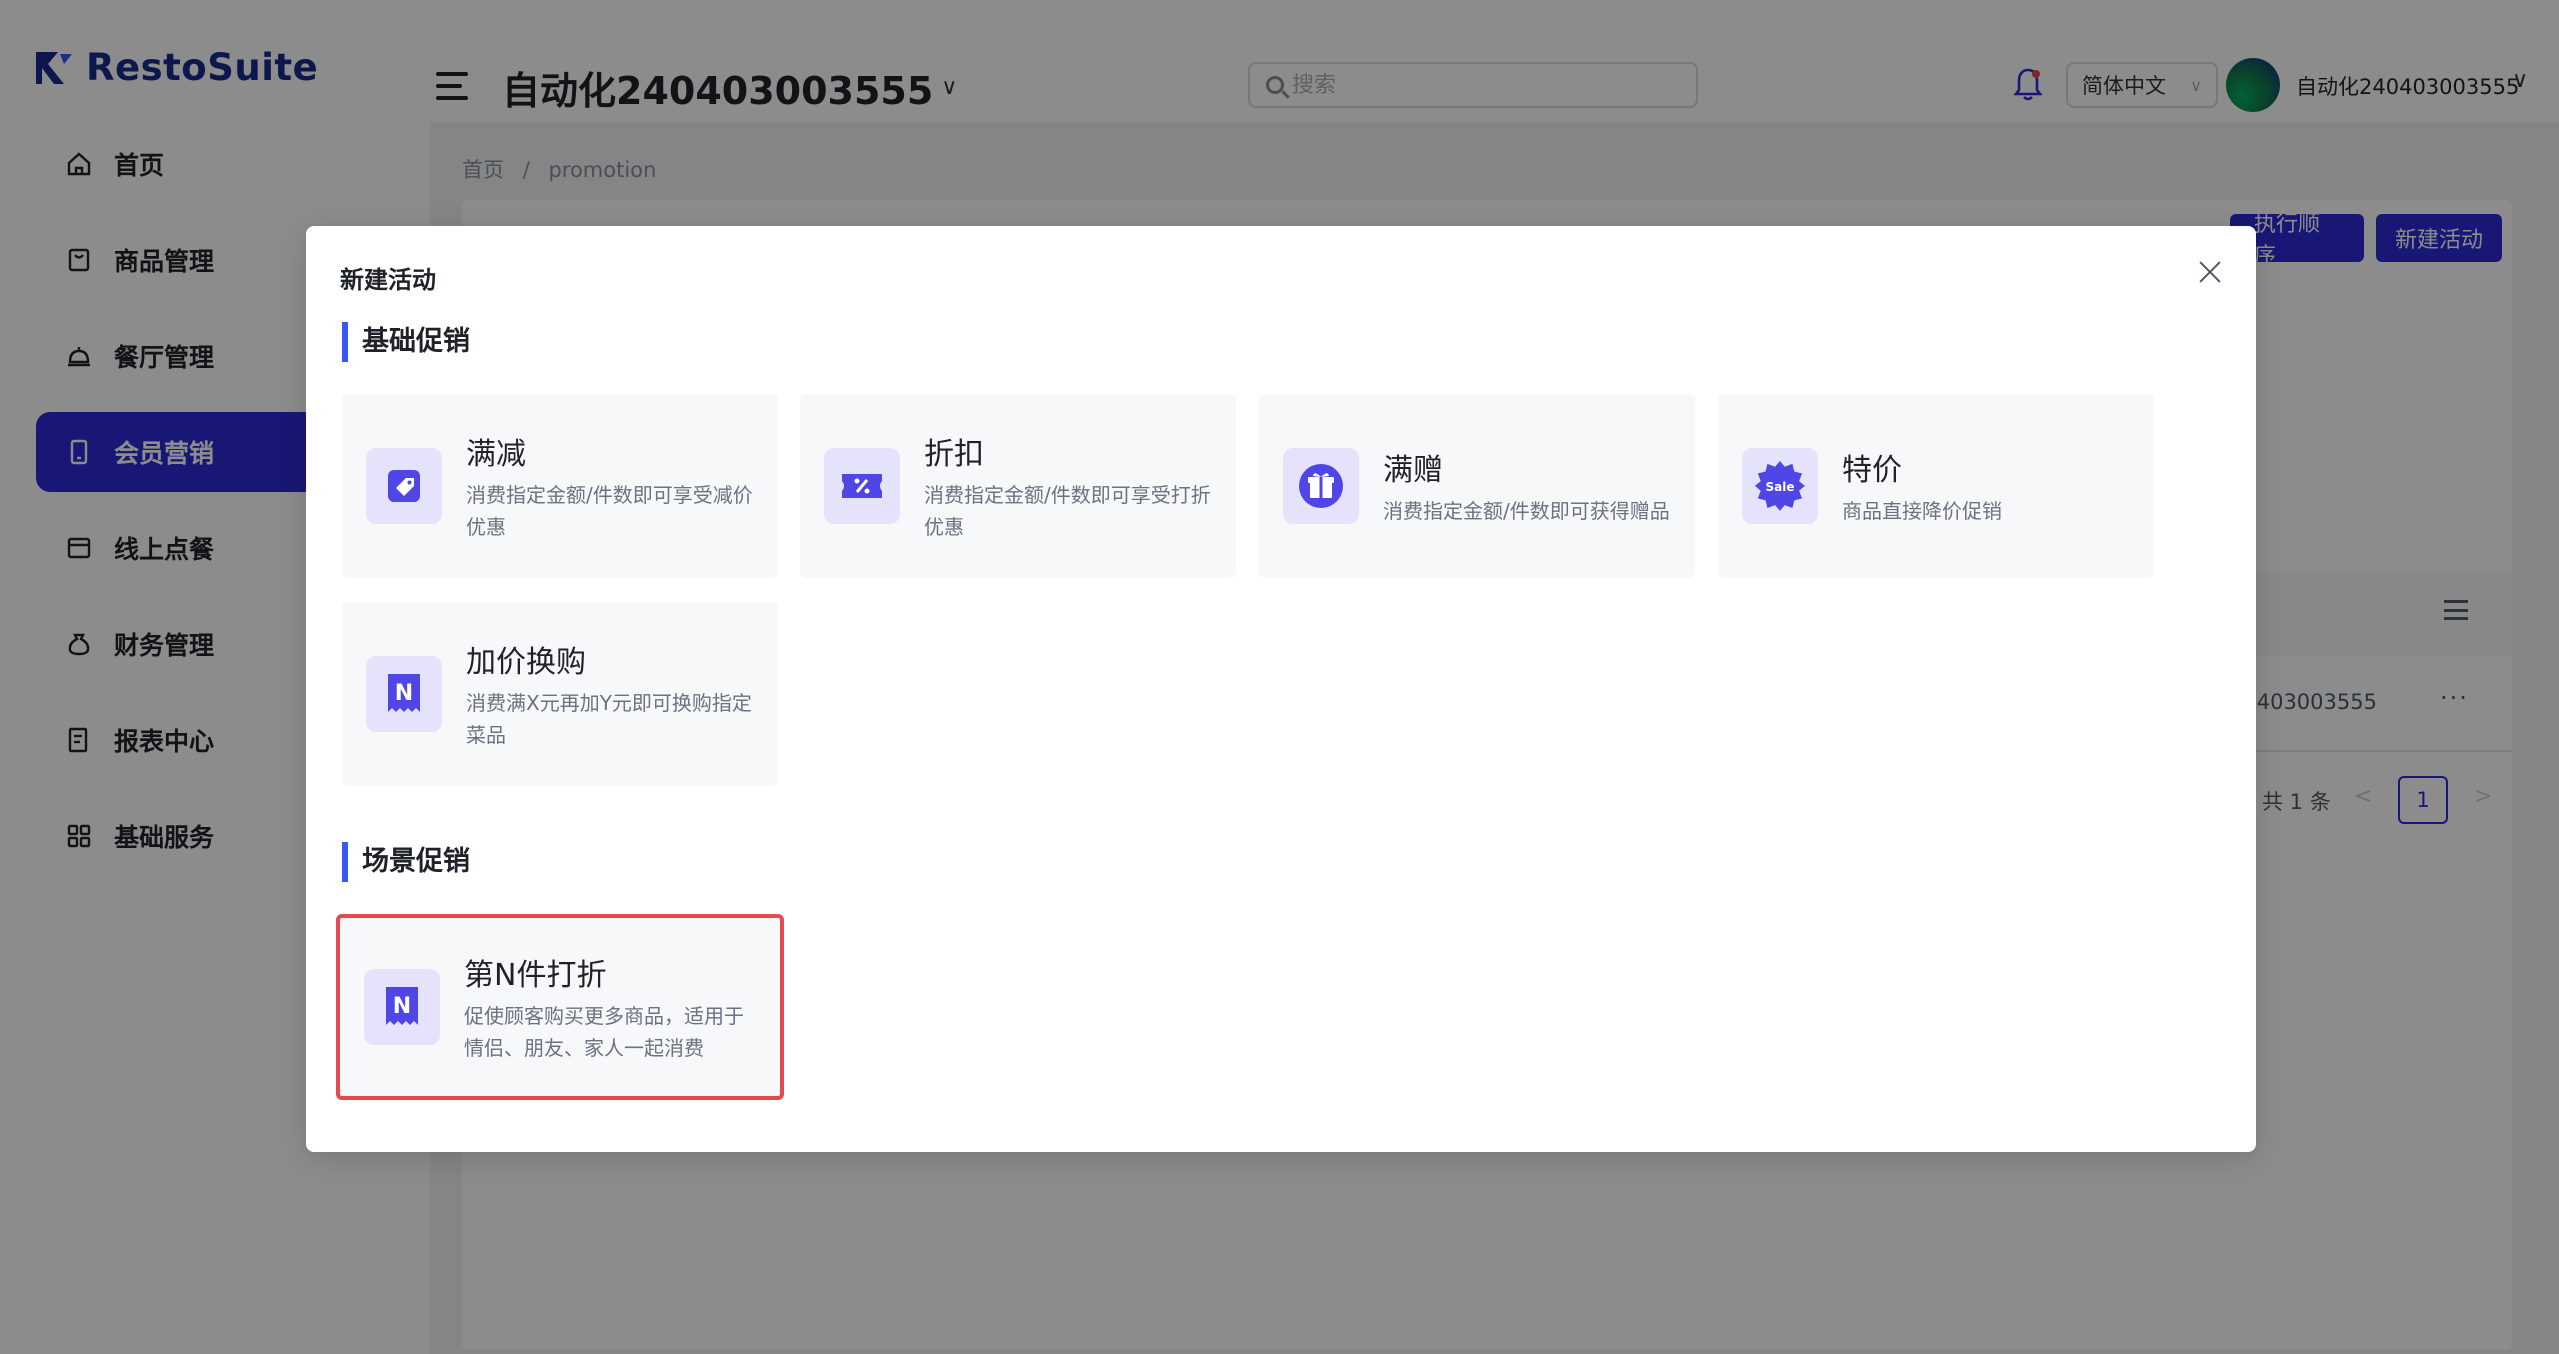 The height and width of the screenshot is (1354, 2559). Describe the element at coordinates (1922, 511) in the screenshot. I see `promo-desc: 商品直接降价促销` at that location.